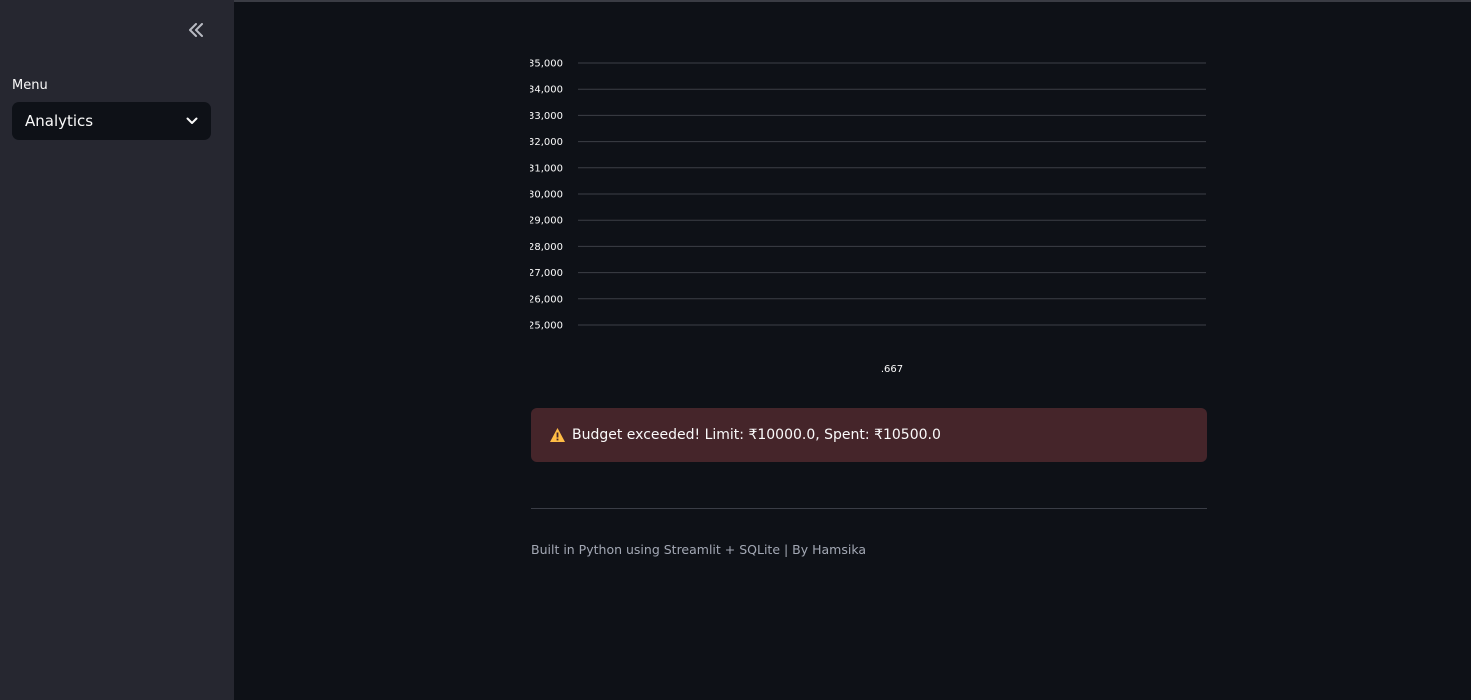 This screenshot has height=700, width=1471. Describe the element at coordinates (546, 195) in the screenshot. I see `y-tick-label: 30,000` at that location.